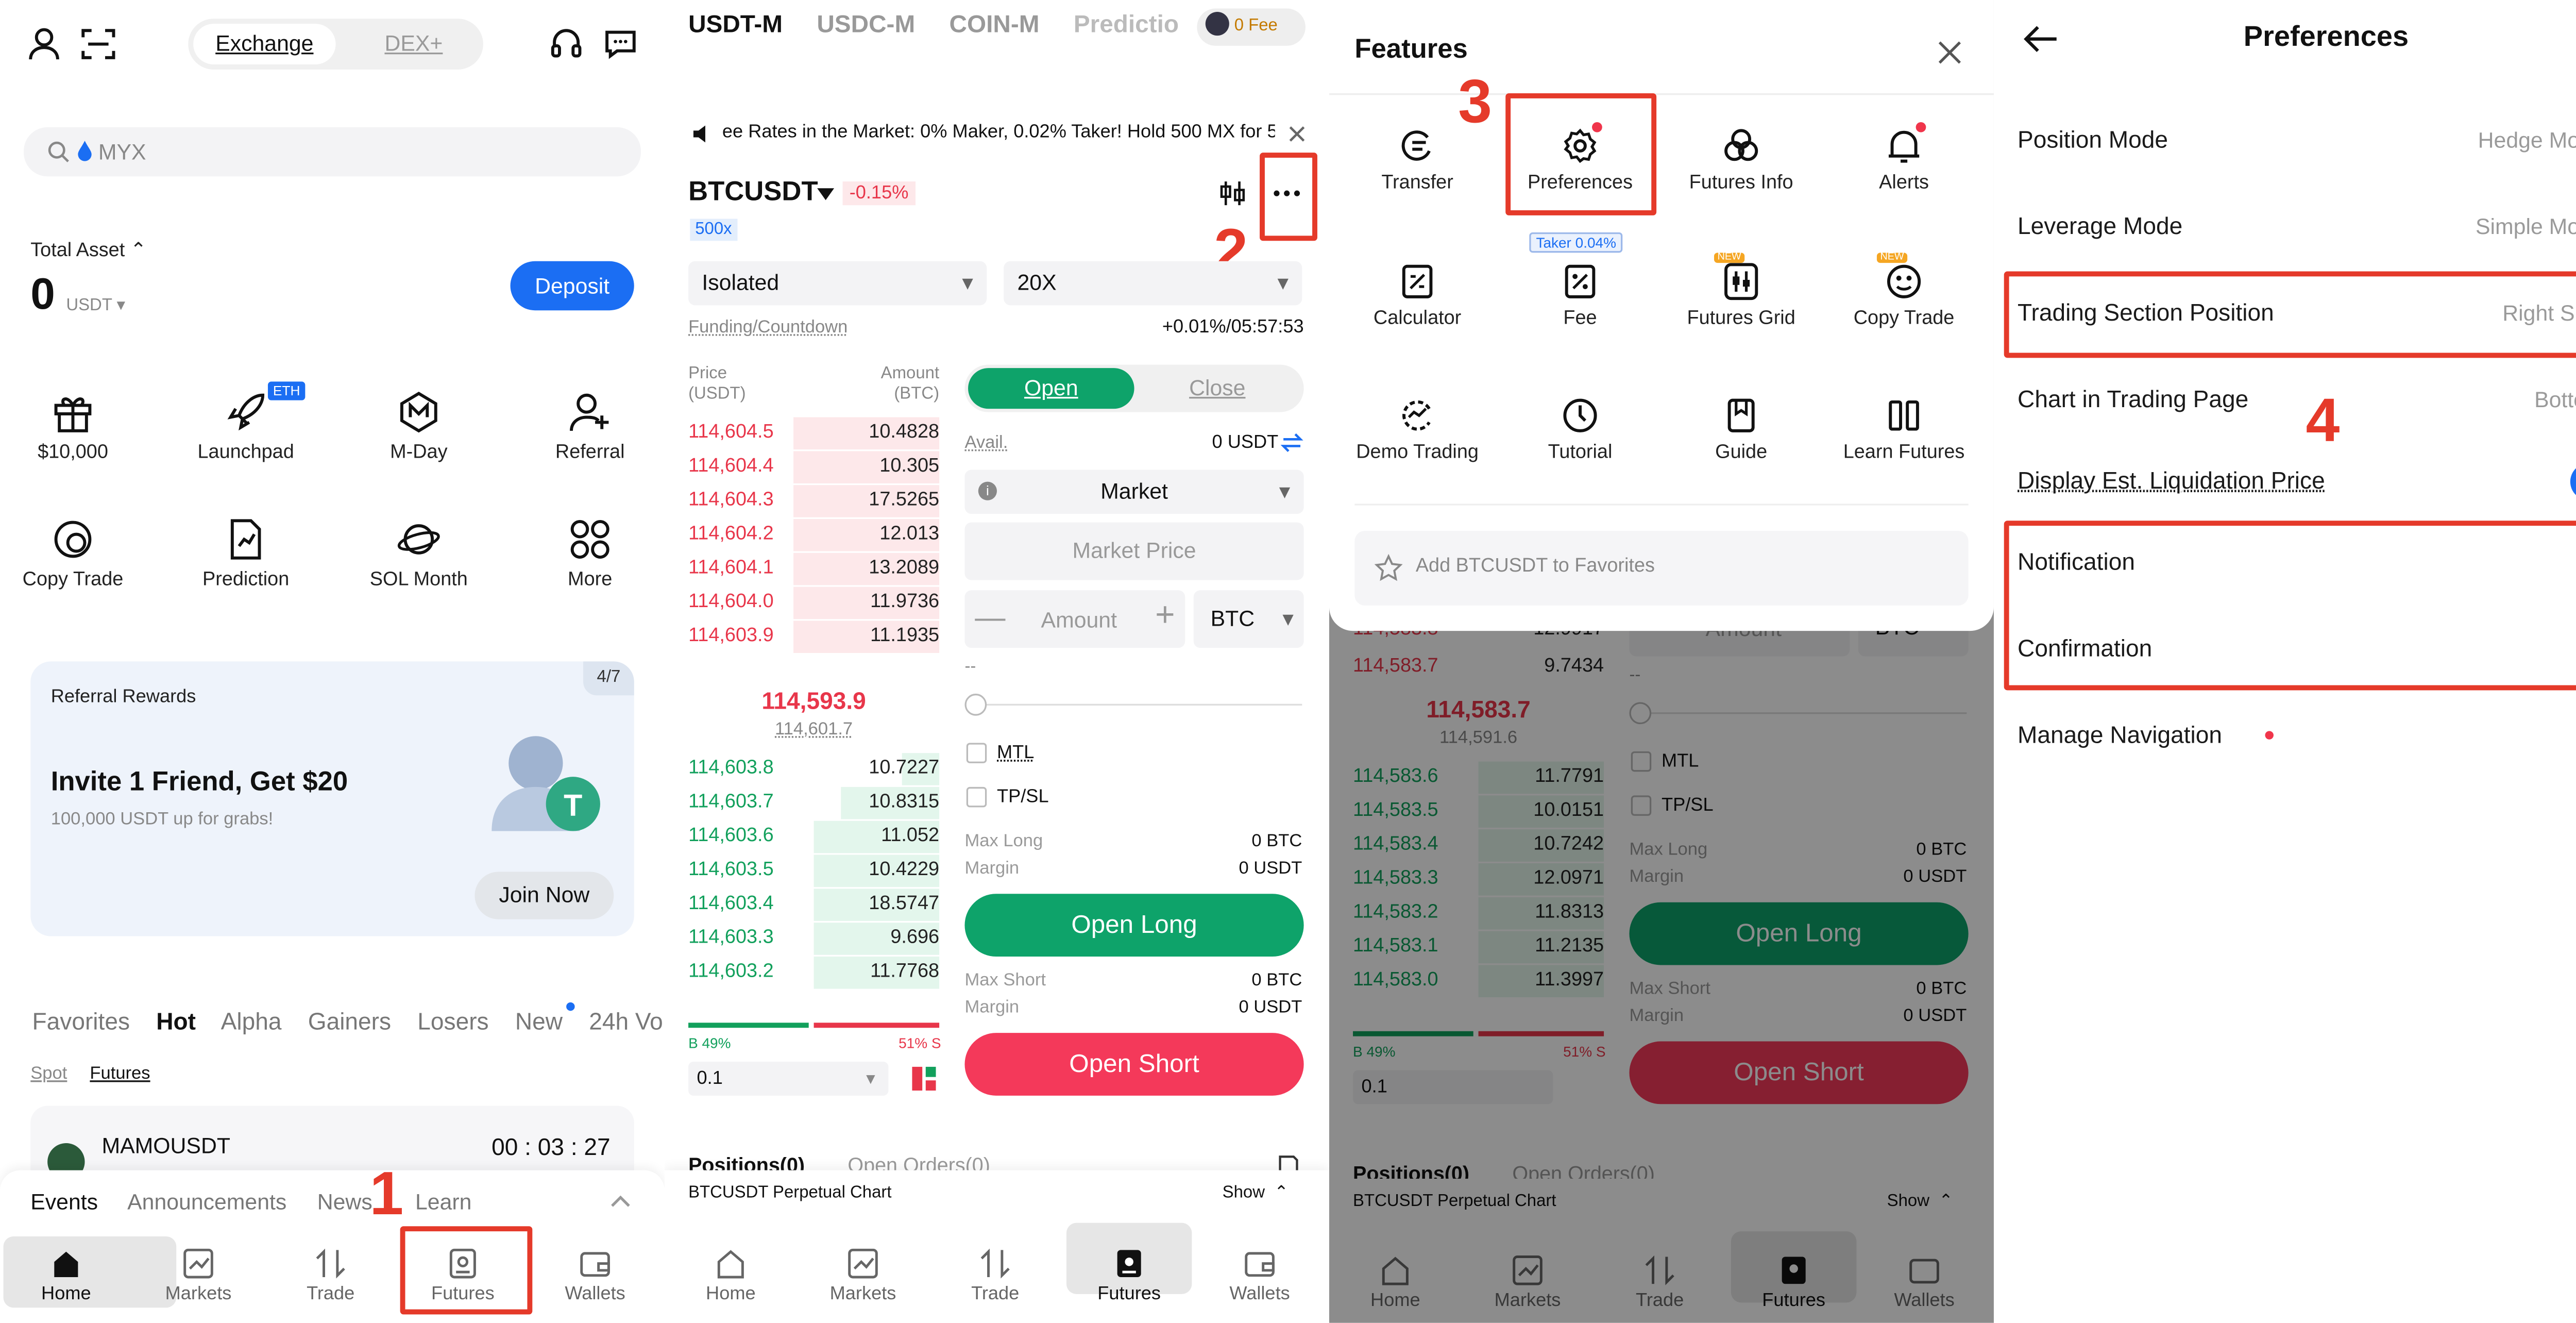 The height and width of the screenshot is (1323, 2576). Describe the element at coordinates (1153, 283) in the screenshot. I see `leverage-select: 20X ▾` at that location.